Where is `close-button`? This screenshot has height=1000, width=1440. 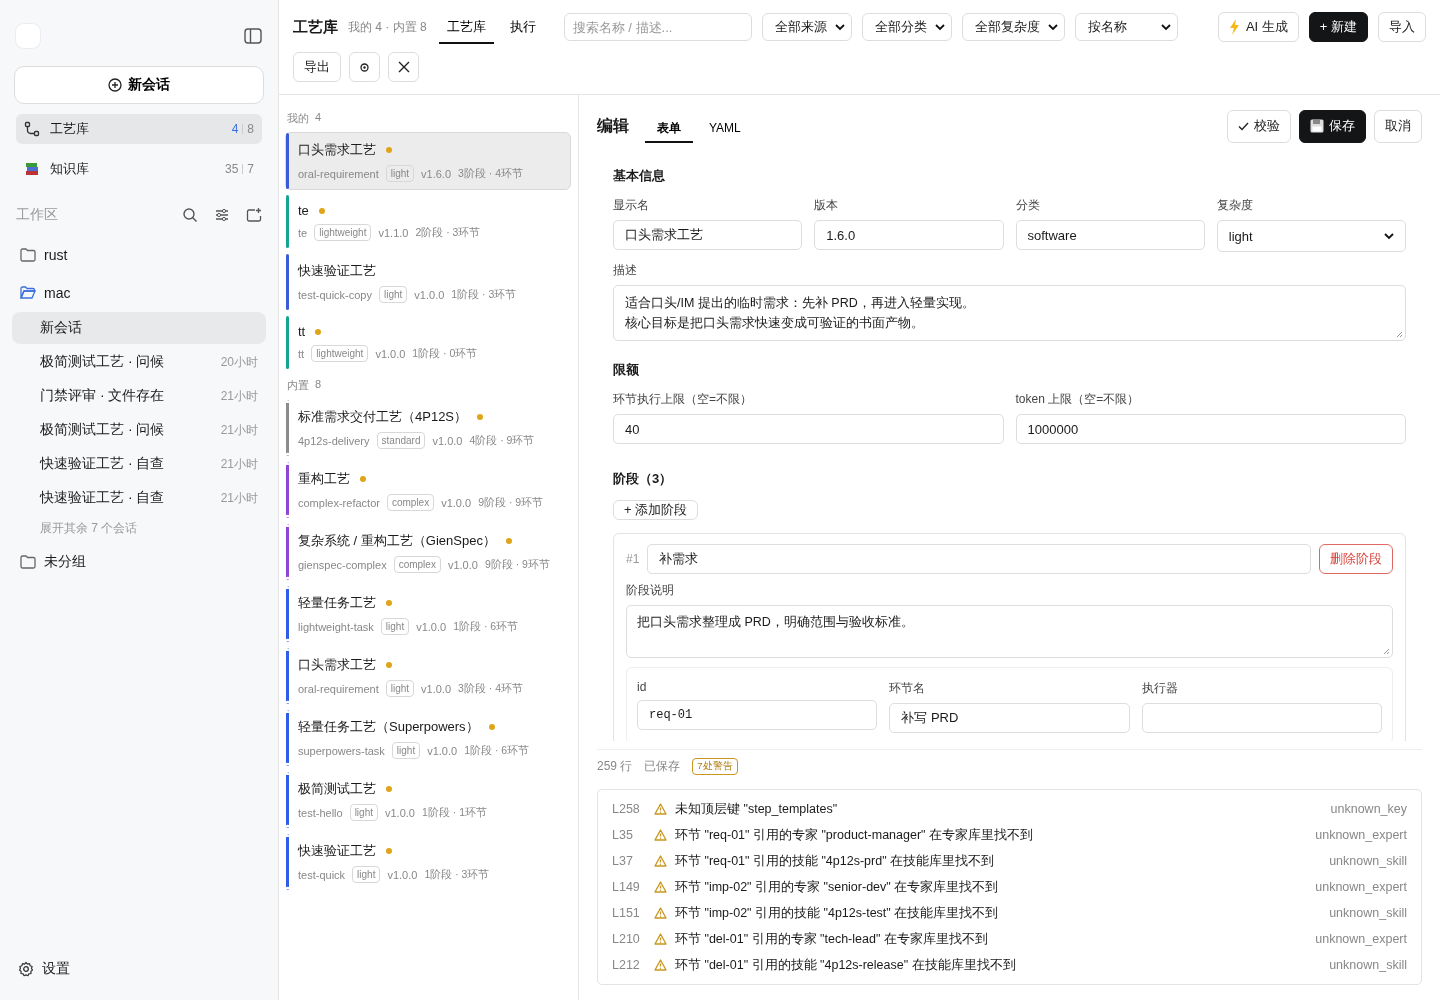 close-button is located at coordinates (403, 67).